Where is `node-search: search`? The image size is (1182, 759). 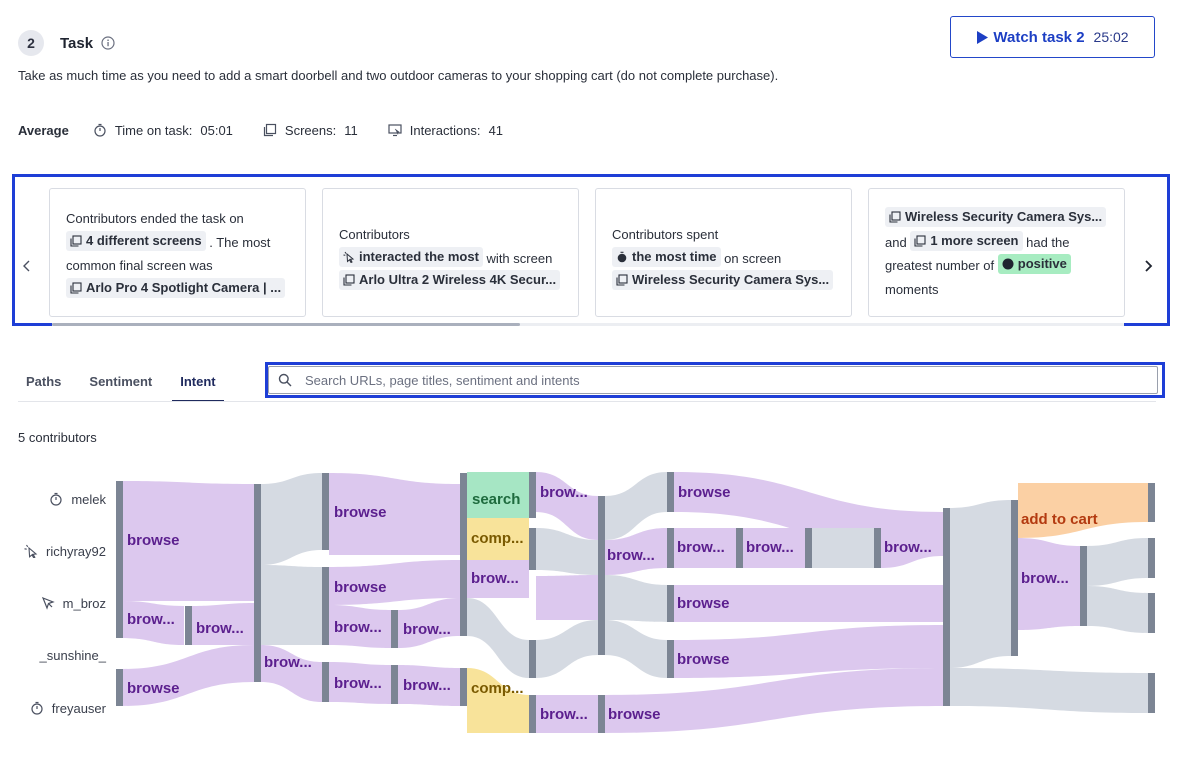 node-search: search is located at coordinates (496, 499).